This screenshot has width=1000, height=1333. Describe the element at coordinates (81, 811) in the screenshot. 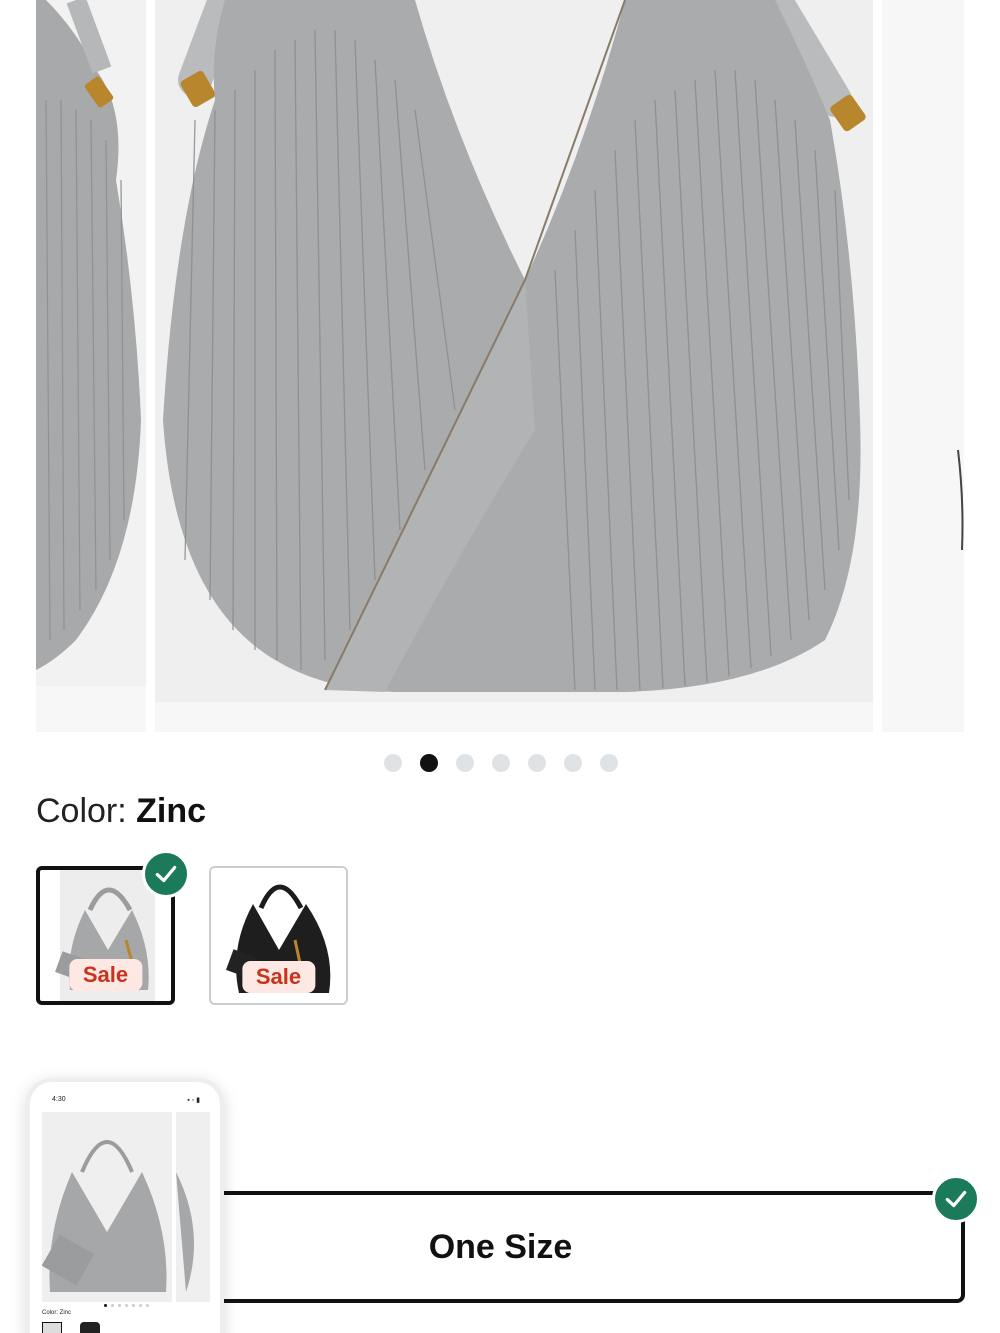

I see `color-label-prefix: Color:` at that location.